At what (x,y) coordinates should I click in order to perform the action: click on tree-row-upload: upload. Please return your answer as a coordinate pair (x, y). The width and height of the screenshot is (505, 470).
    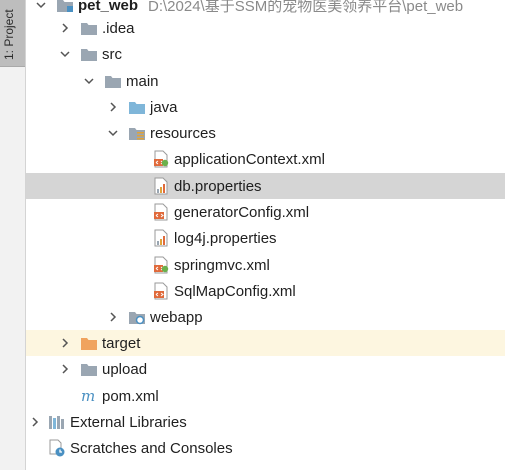
    Looking at the image, I should click on (265, 369).